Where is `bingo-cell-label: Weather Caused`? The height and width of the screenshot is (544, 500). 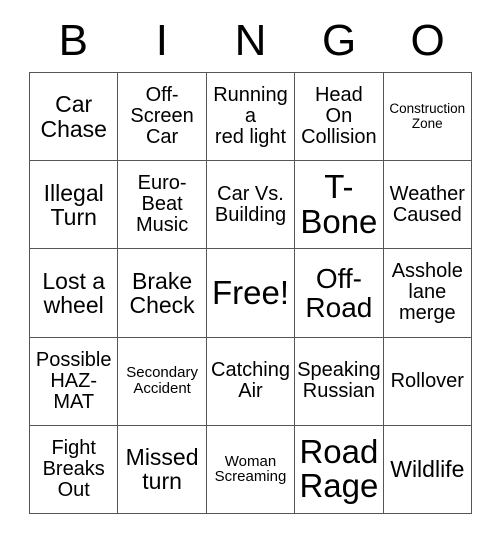
bingo-cell-label: Weather Caused is located at coordinates (427, 204).